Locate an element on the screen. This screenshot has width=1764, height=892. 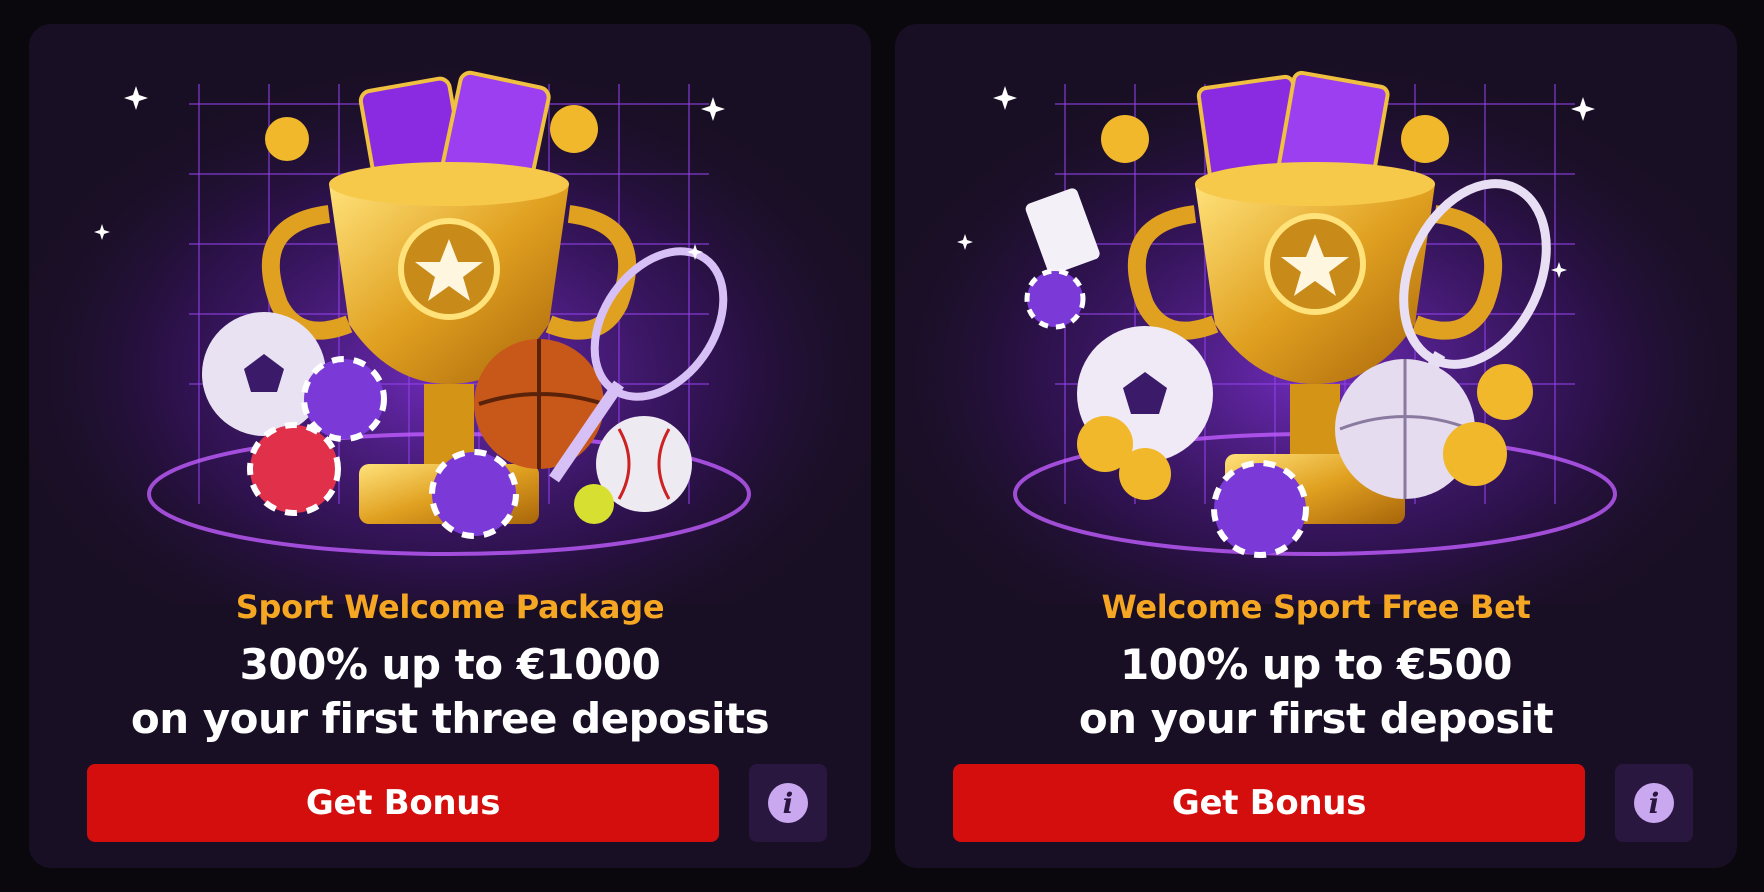
offer-headline-amount: 100% up to €500 is located at coordinates (1316, 664).